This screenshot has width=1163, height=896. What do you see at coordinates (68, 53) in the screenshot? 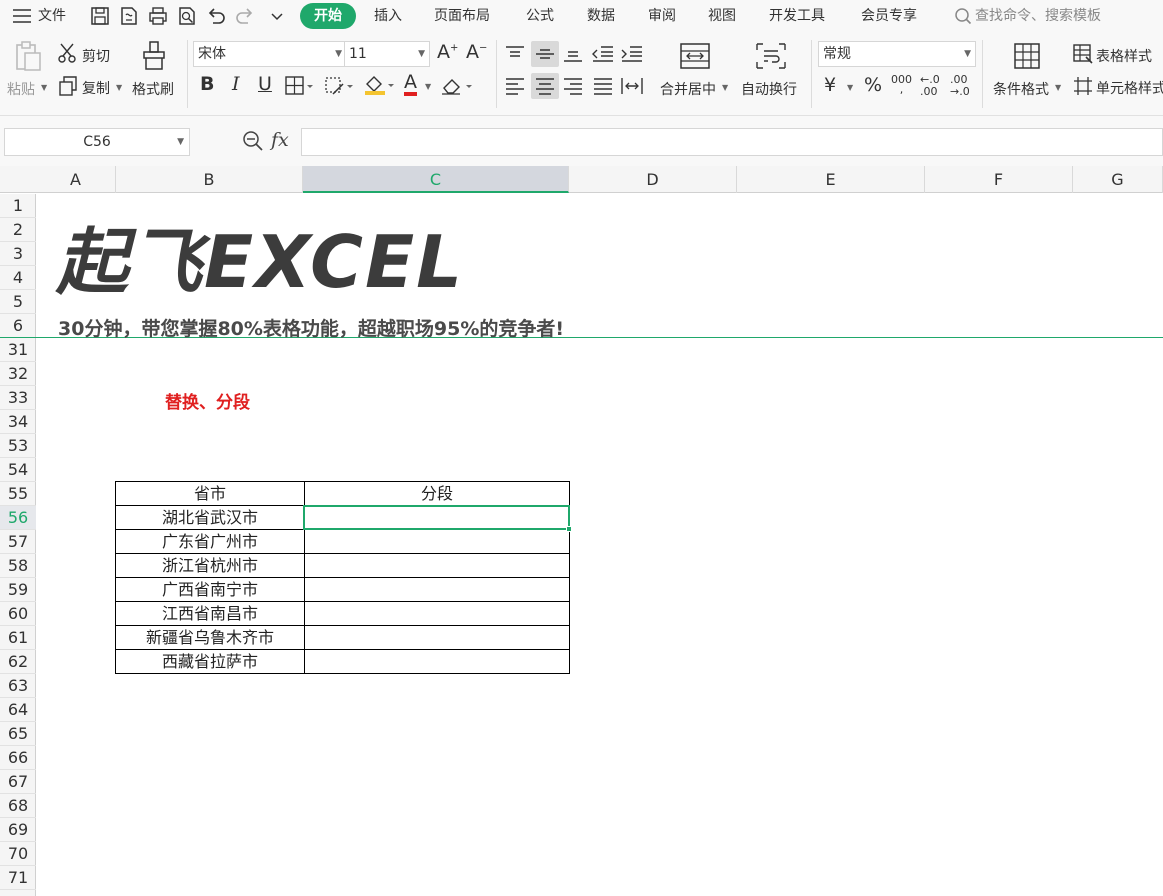
I see `cut-icon` at bounding box center [68, 53].